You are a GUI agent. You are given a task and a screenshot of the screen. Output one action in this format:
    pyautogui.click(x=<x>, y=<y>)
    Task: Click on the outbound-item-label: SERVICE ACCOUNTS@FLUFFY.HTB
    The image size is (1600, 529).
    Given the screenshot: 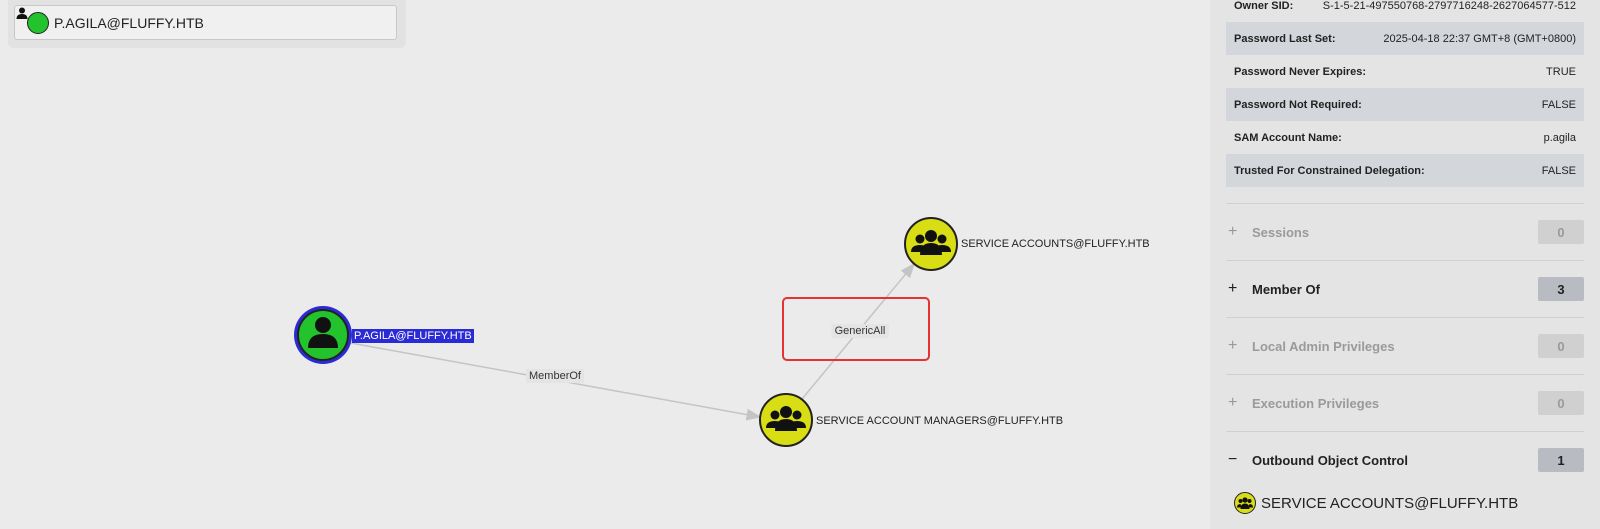 What is the action you would take?
    pyautogui.click(x=1390, y=503)
    